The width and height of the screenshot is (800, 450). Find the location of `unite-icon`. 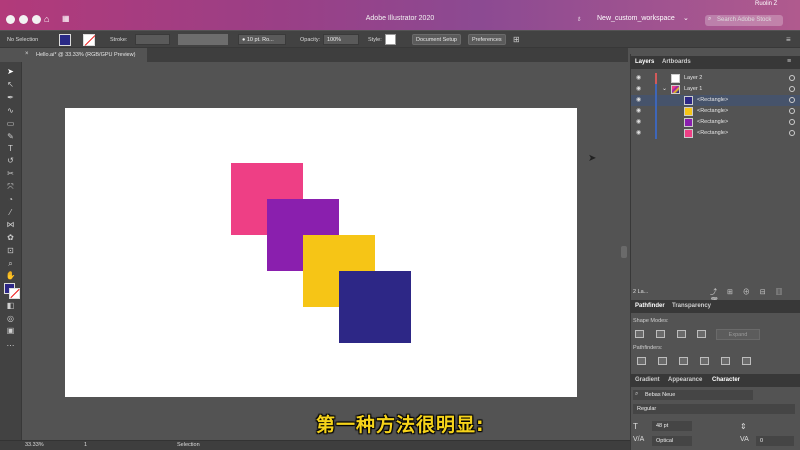

unite-icon is located at coordinates (639, 334).